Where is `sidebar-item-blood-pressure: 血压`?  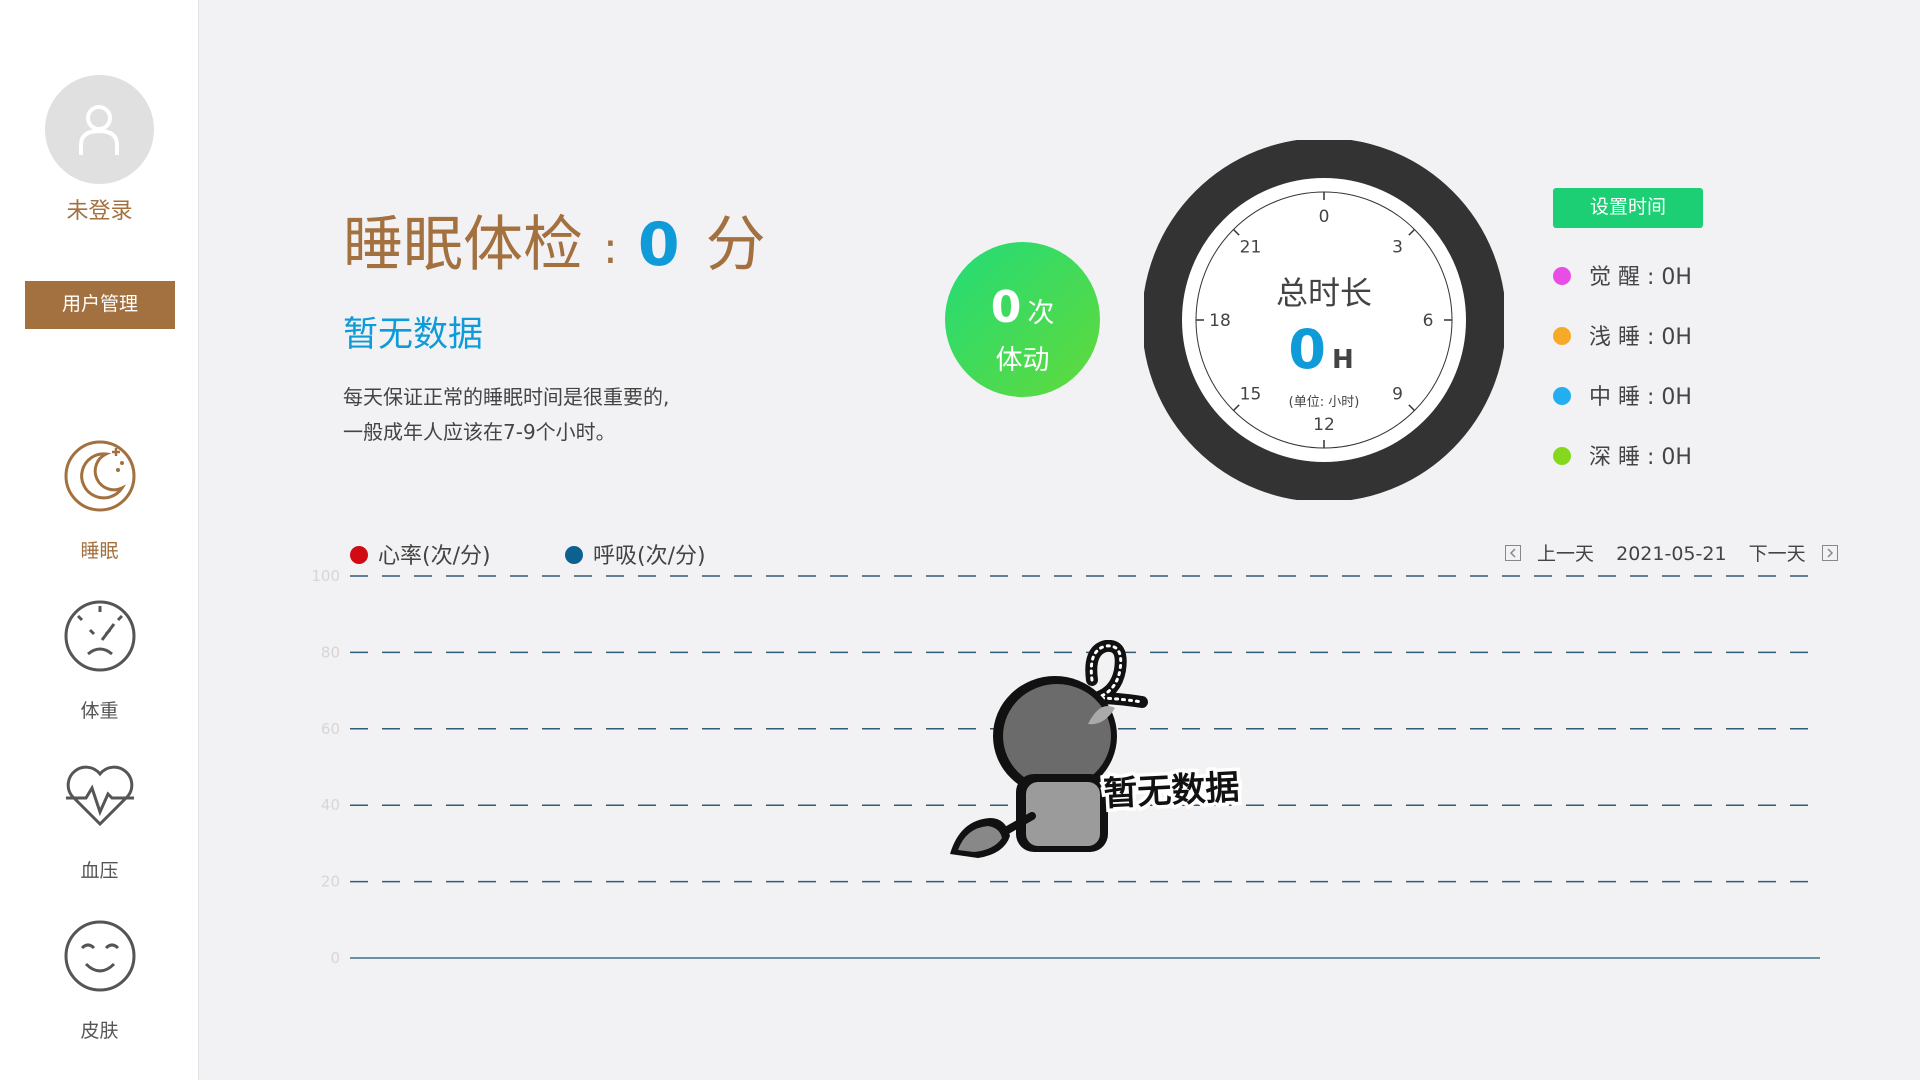 sidebar-item-blood-pressure: 血压 is located at coordinates (99, 820).